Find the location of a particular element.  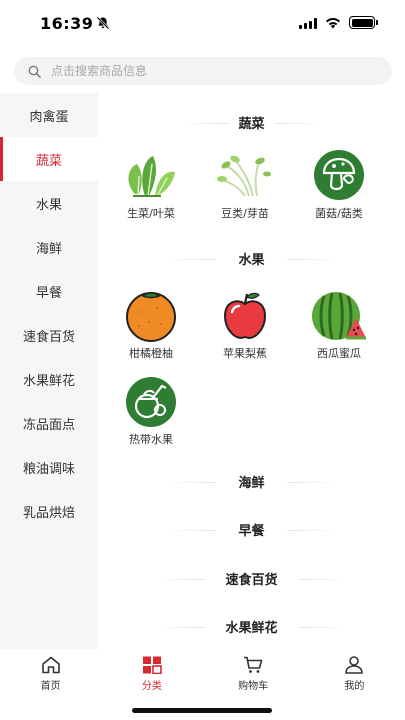

sidebar-item-label: 水果 is located at coordinates (48, 205).